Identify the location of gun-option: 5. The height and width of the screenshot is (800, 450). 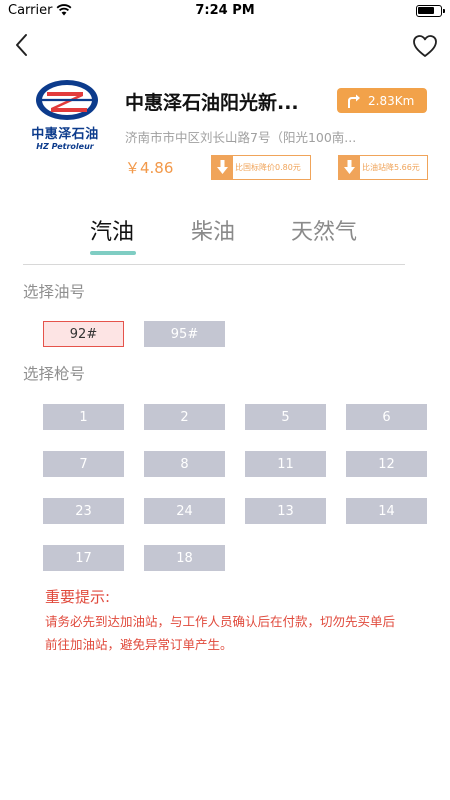
(285, 417).